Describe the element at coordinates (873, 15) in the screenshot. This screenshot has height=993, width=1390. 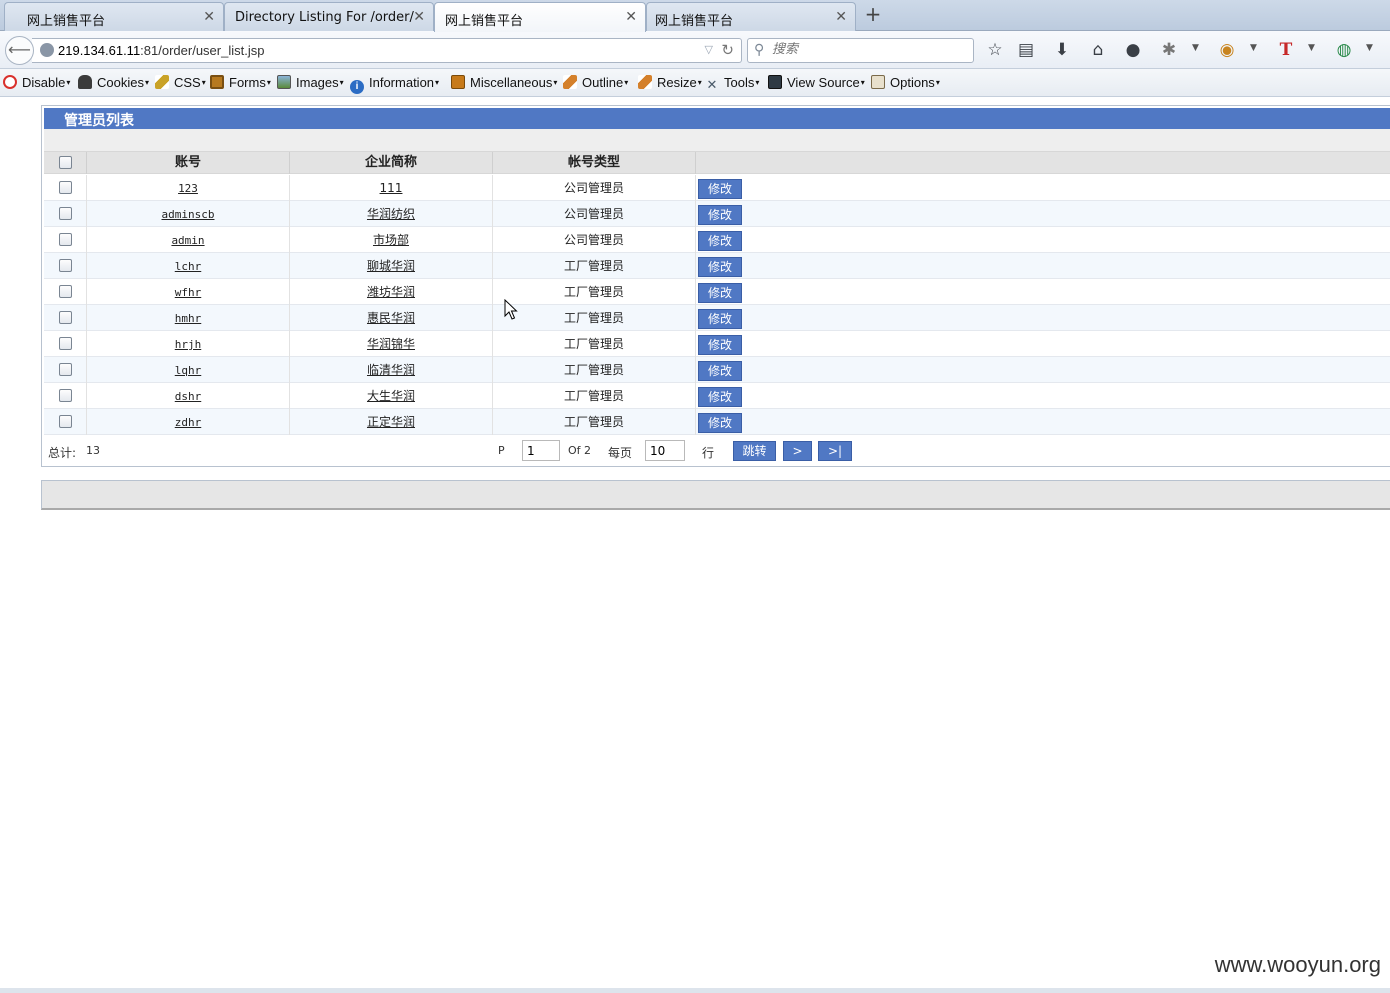
I see `new-tab-plus-icon: +` at that location.